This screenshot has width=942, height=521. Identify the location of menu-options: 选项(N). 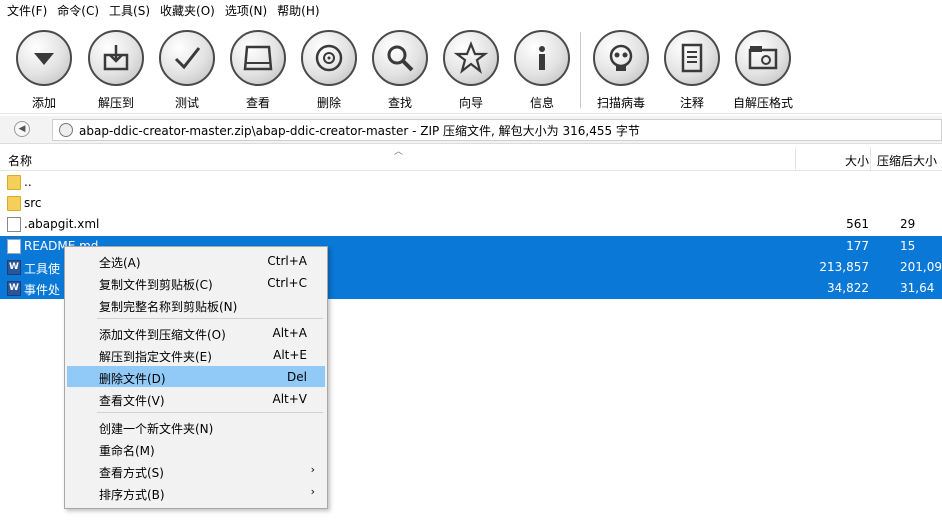
(246, 11).